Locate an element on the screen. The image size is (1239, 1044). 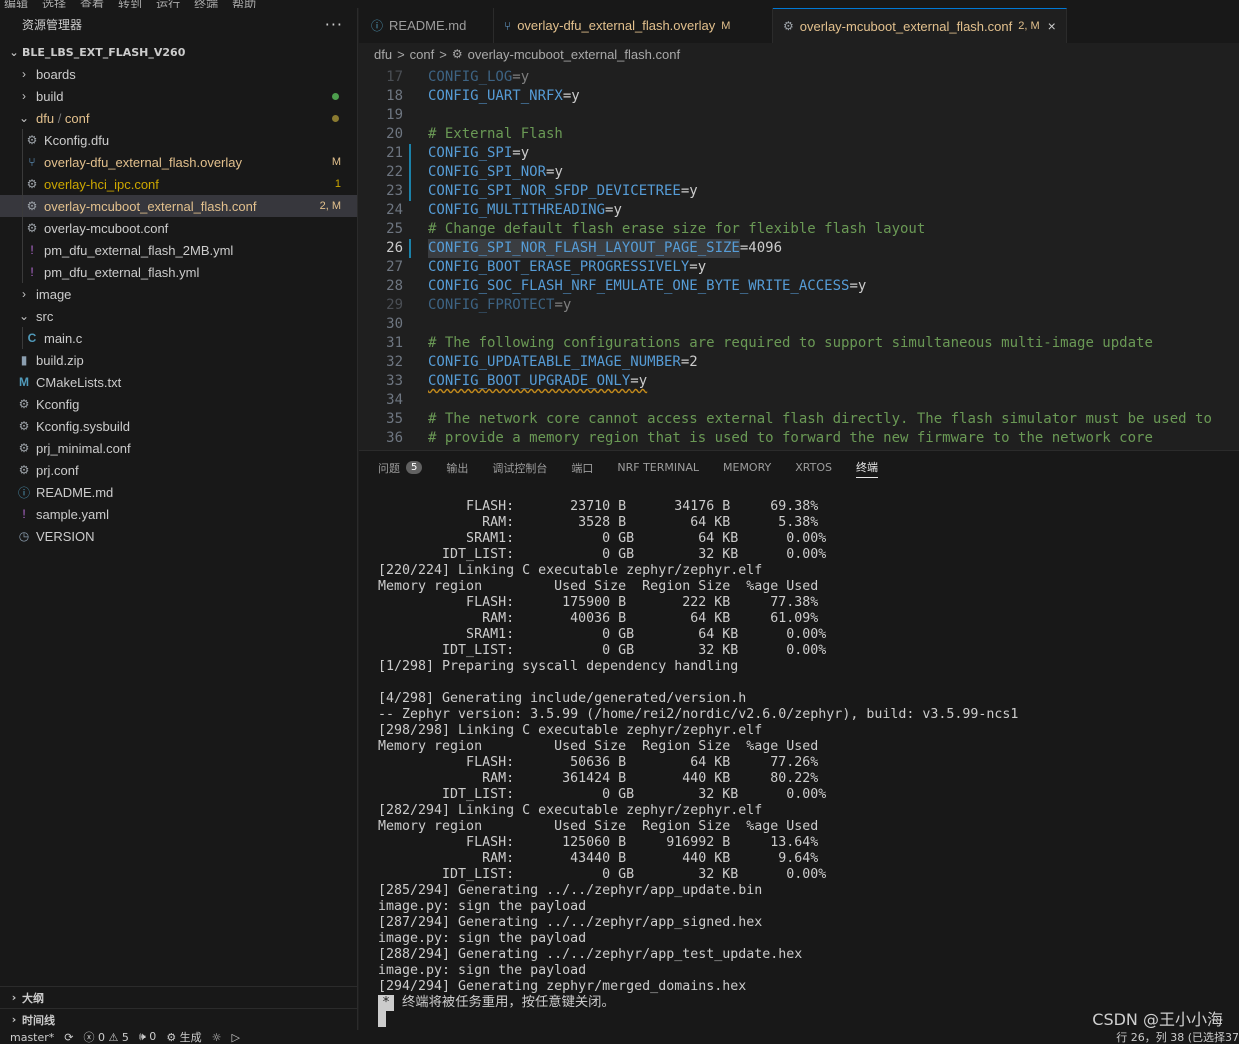
cursor-position: 行 26，列 38 (已选择37 is located at coordinates (1177, 1037).